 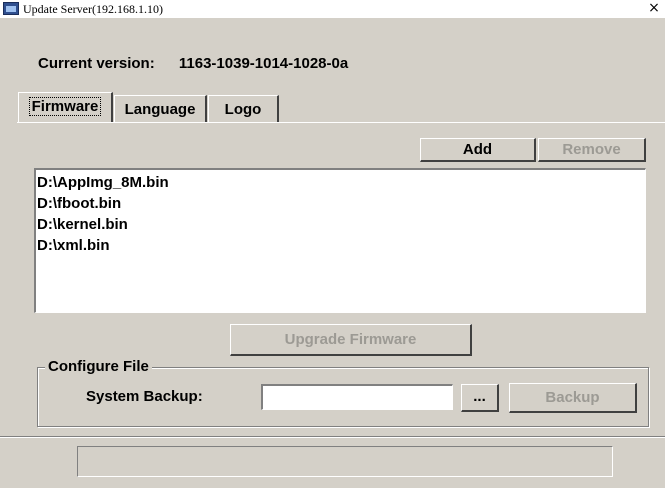 What do you see at coordinates (341, 203) in the screenshot?
I see `list-item: D:\fboot.bin` at bounding box center [341, 203].